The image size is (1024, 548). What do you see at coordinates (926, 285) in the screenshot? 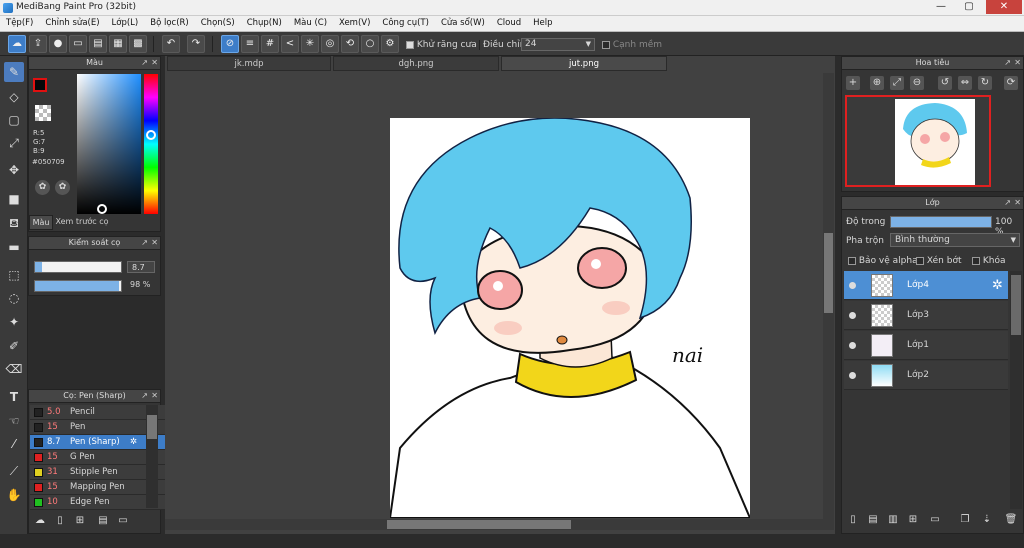
I see `layer-row: Lớp4 ✲` at bounding box center [926, 285].